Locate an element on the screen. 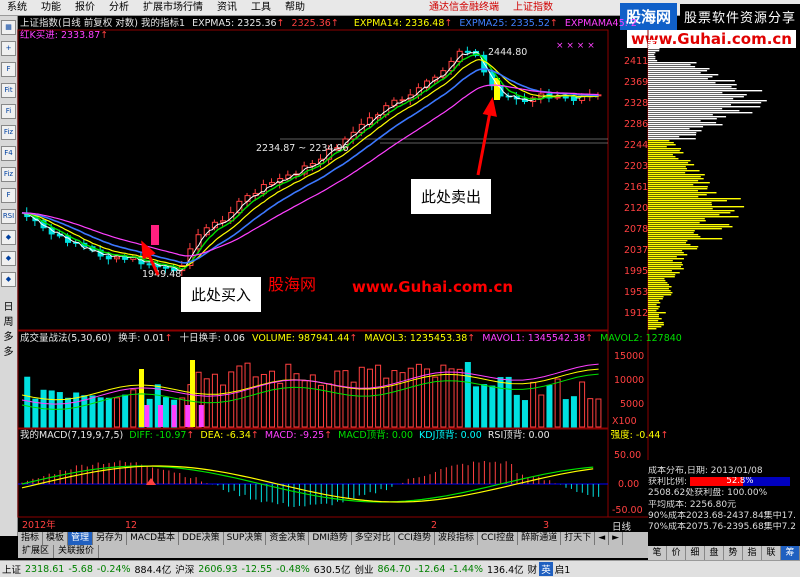  indicator-tab: 打天下 is located at coordinates (578, 538).